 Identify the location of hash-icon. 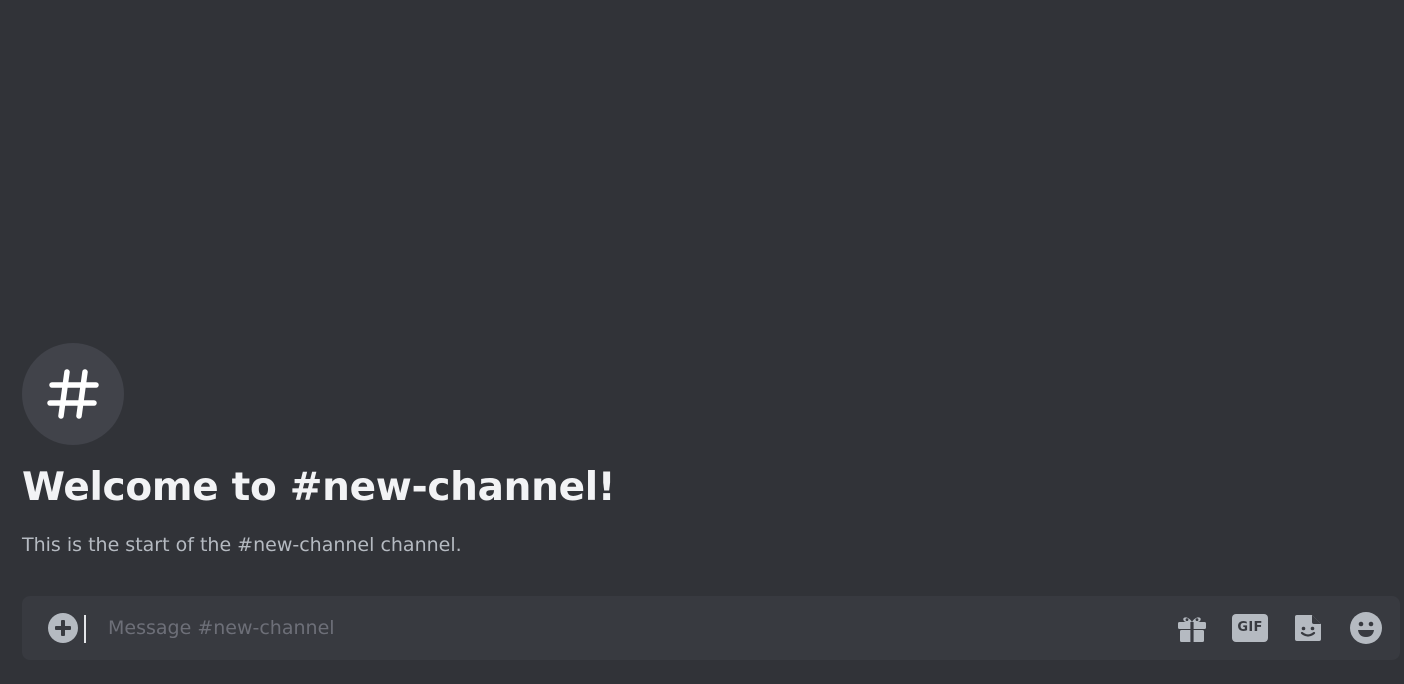
(73, 394).